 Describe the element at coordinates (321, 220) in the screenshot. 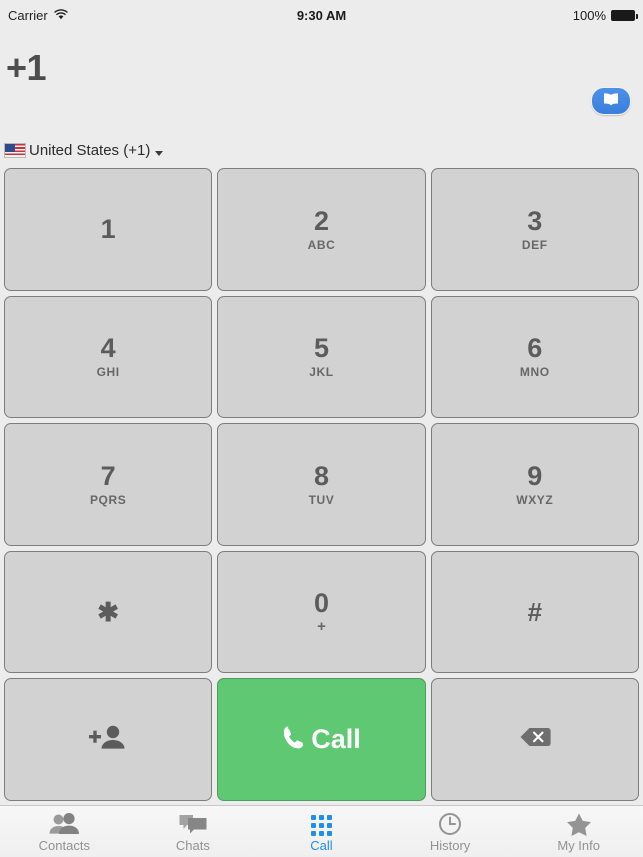

I see `key-2-digit: 2` at that location.